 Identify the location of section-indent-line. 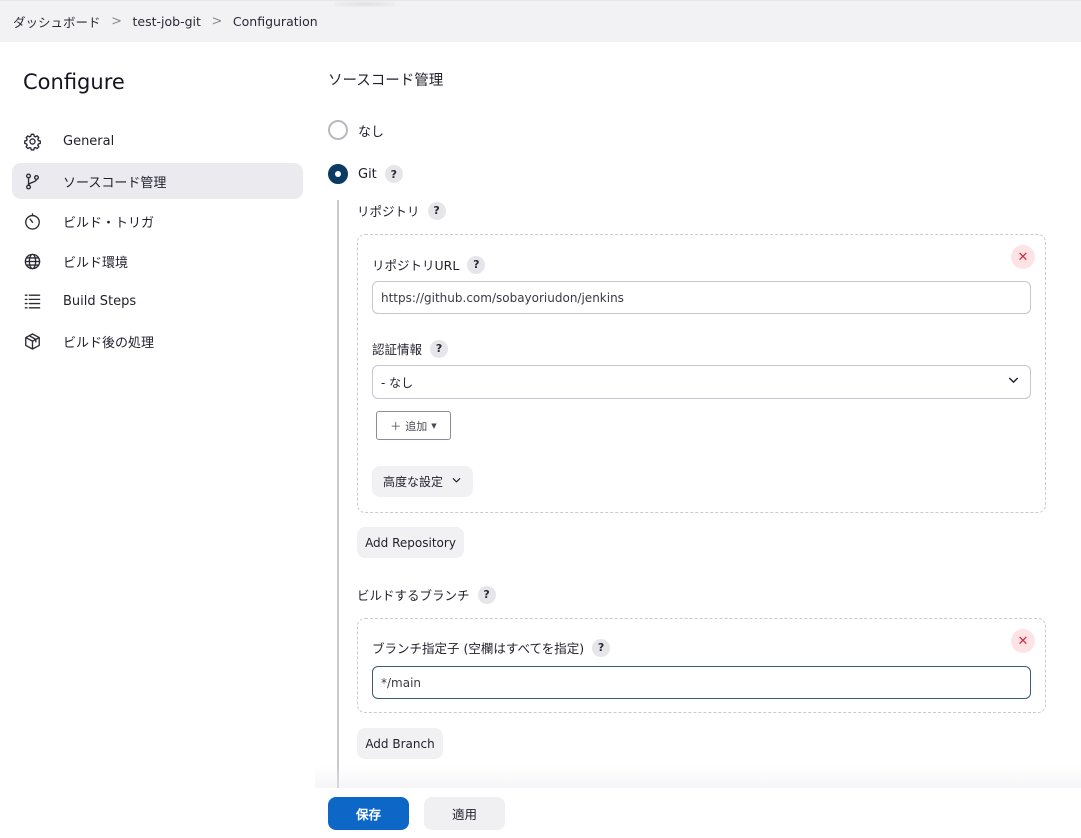
(338, 515).